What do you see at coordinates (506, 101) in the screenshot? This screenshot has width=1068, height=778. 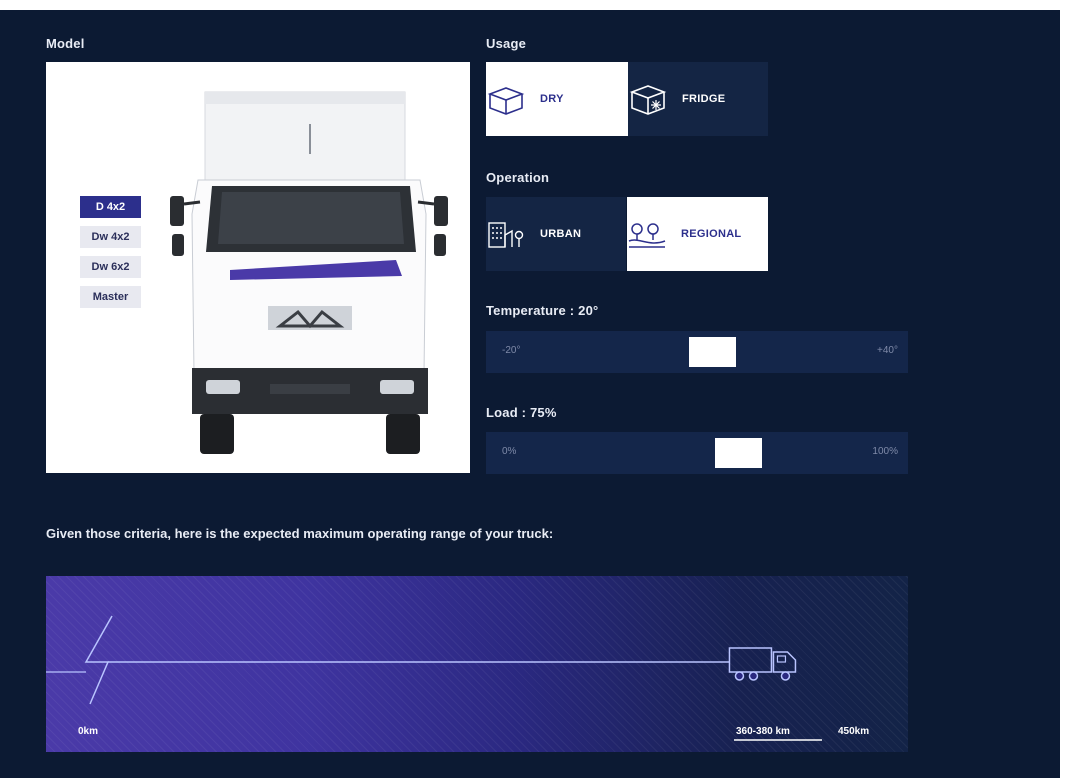 I see `box-icon` at bounding box center [506, 101].